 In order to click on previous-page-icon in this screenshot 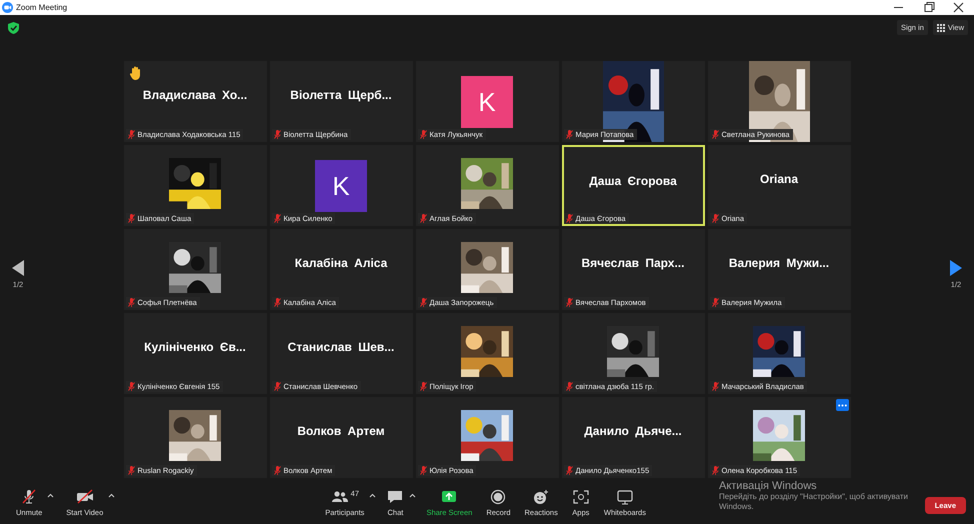, I will do `click(18, 268)`.